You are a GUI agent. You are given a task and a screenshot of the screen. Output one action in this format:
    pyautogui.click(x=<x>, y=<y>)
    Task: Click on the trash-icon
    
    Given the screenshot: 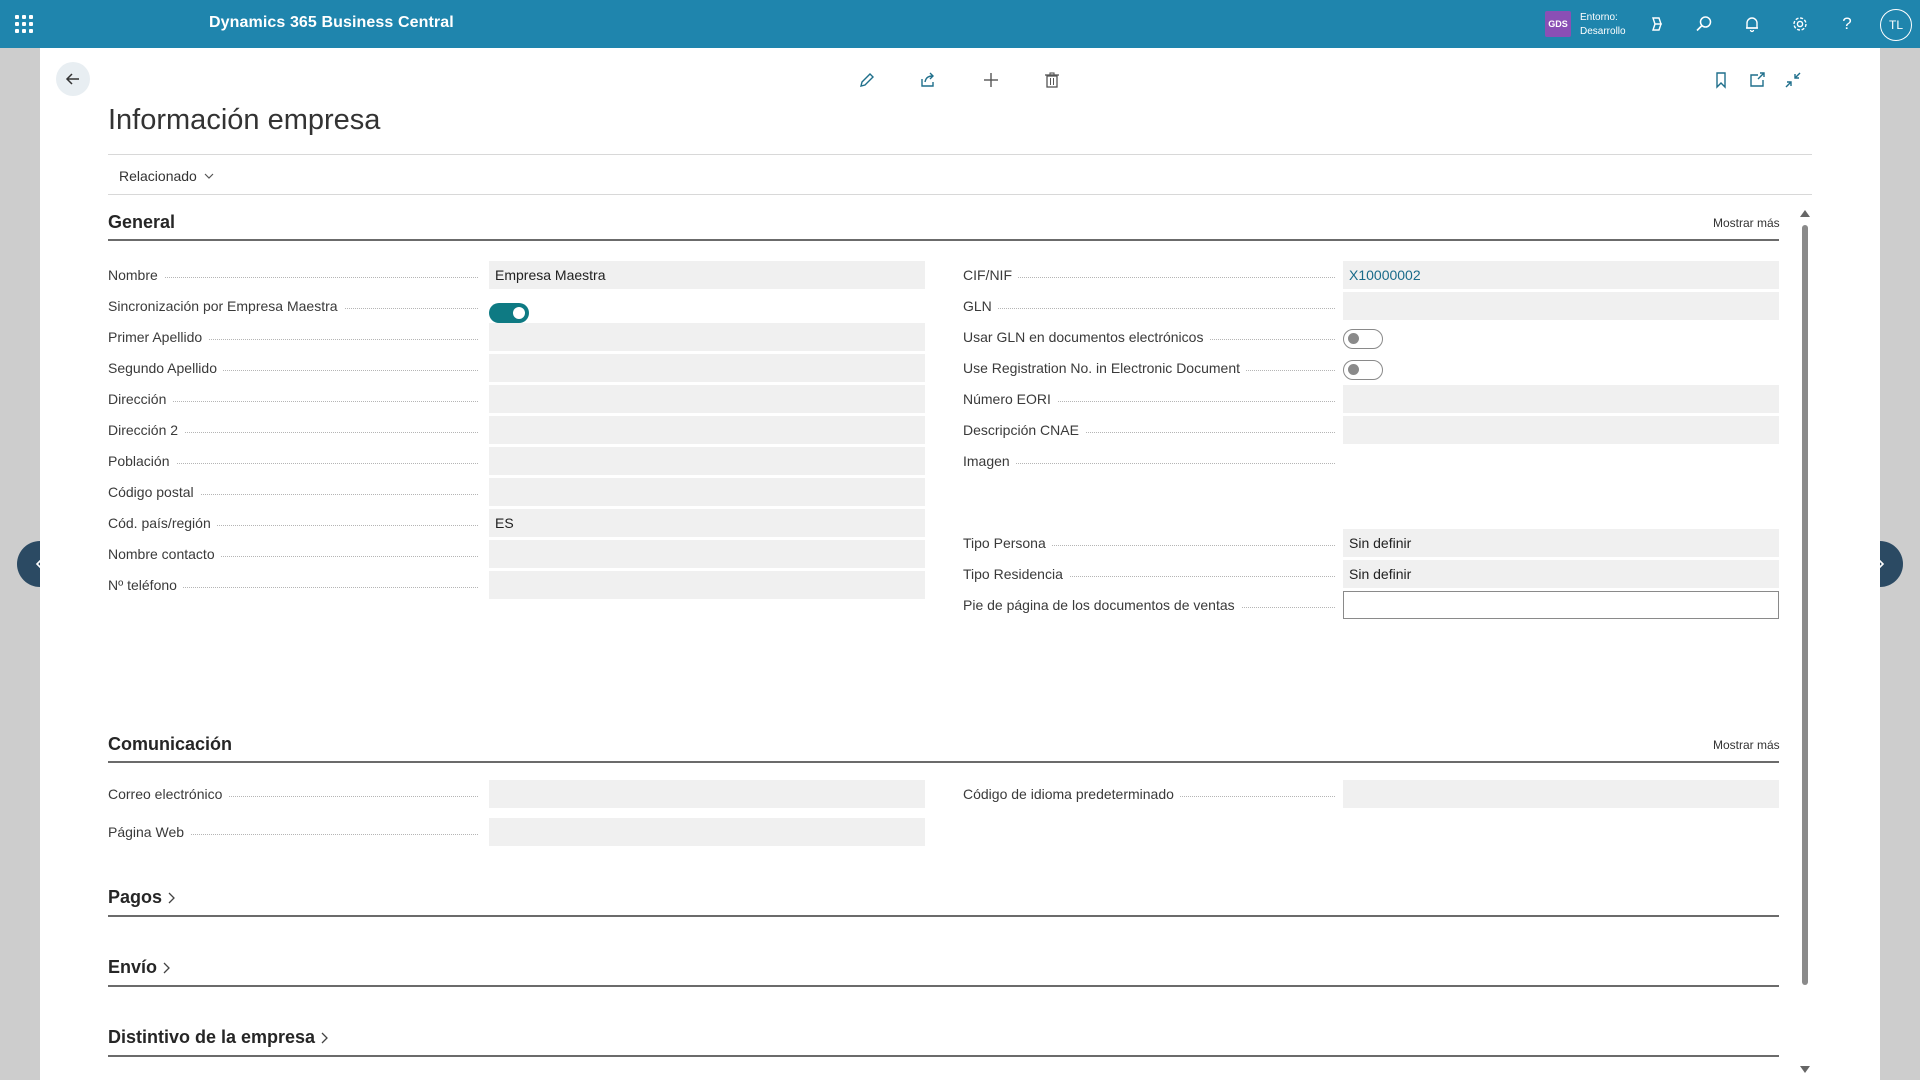 What is the action you would take?
    pyautogui.click(x=1052, y=80)
    